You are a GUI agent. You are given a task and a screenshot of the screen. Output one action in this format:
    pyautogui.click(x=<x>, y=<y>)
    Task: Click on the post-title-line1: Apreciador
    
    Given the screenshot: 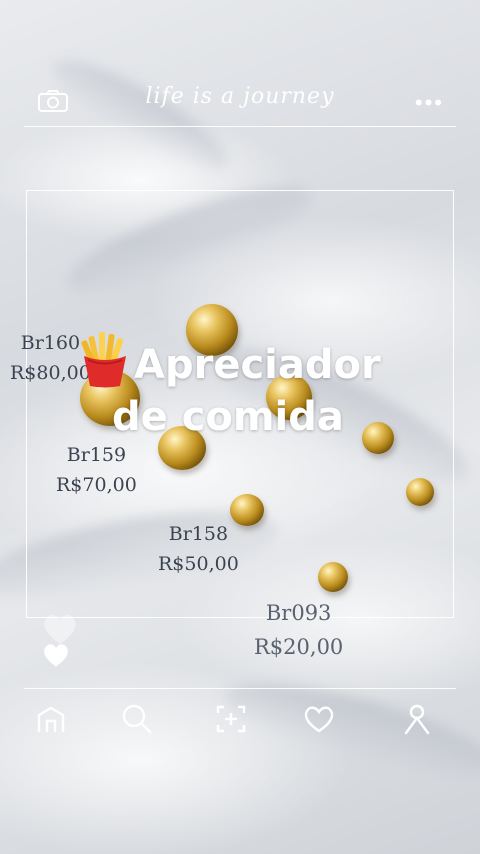 What is the action you would take?
    pyautogui.click(x=257, y=365)
    